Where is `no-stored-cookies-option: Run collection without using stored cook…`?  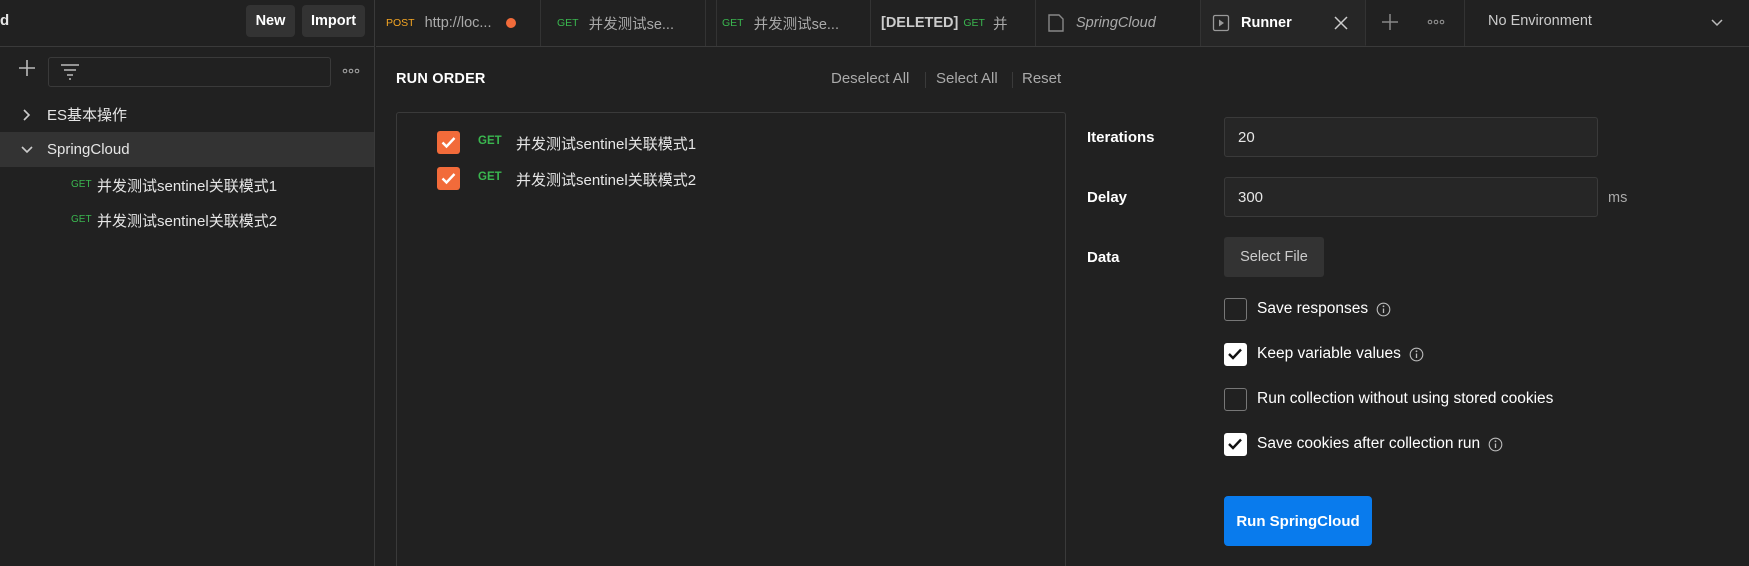 no-stored-cookies-option: Run collection without using stored cook… is located at coordinates (1388, 399).